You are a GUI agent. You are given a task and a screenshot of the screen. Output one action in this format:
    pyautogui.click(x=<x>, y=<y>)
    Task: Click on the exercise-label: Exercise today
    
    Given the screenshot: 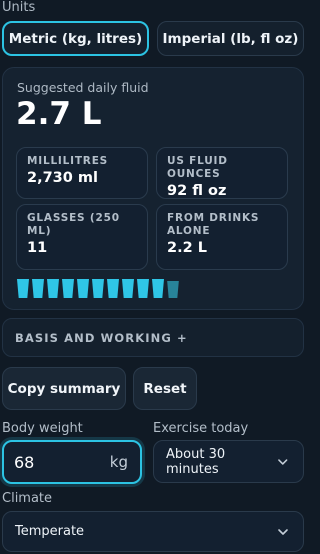 What is the action you would take?
    pyautogui.click(x=201, y=428)
    